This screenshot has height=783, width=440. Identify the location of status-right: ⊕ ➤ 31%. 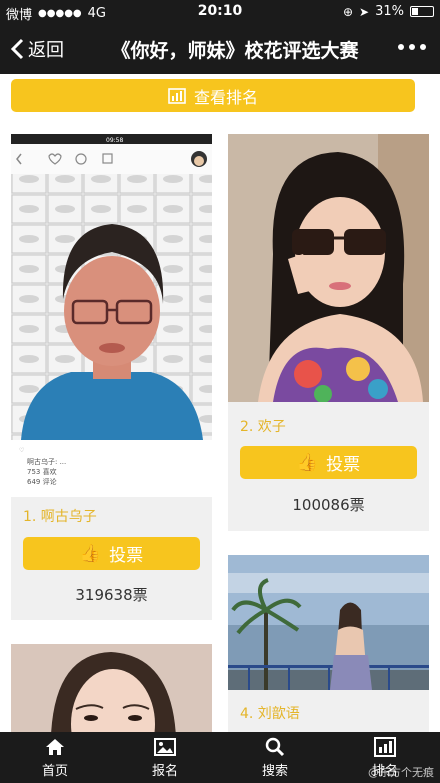
(388, 11).